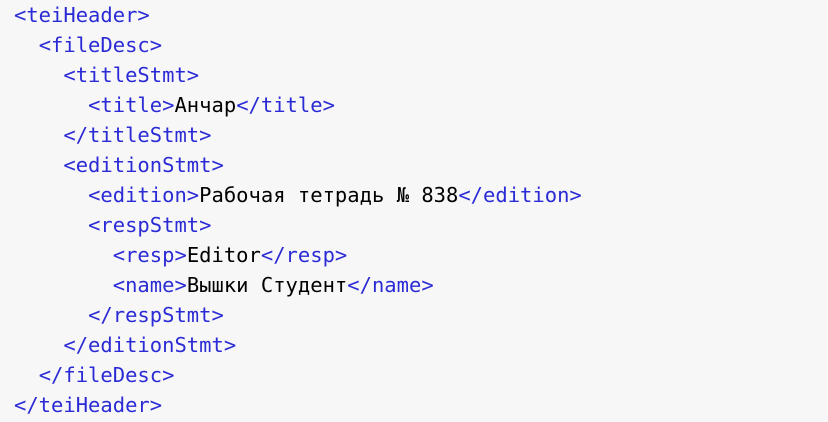 This screenshot has width=828, height=422. I want to click on xml-open-tag: <name>, so click(149, 285).